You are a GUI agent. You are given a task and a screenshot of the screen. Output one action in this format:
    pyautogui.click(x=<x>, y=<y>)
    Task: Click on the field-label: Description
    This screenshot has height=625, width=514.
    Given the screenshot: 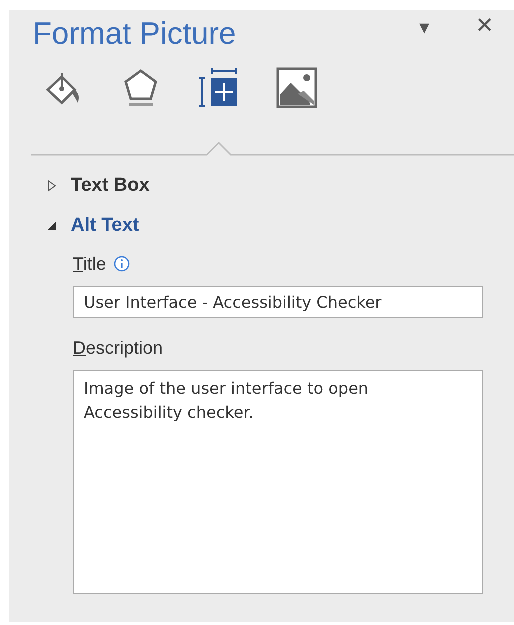 What is the action you would take?
    pyautogui.click(x=118, y=348)
    